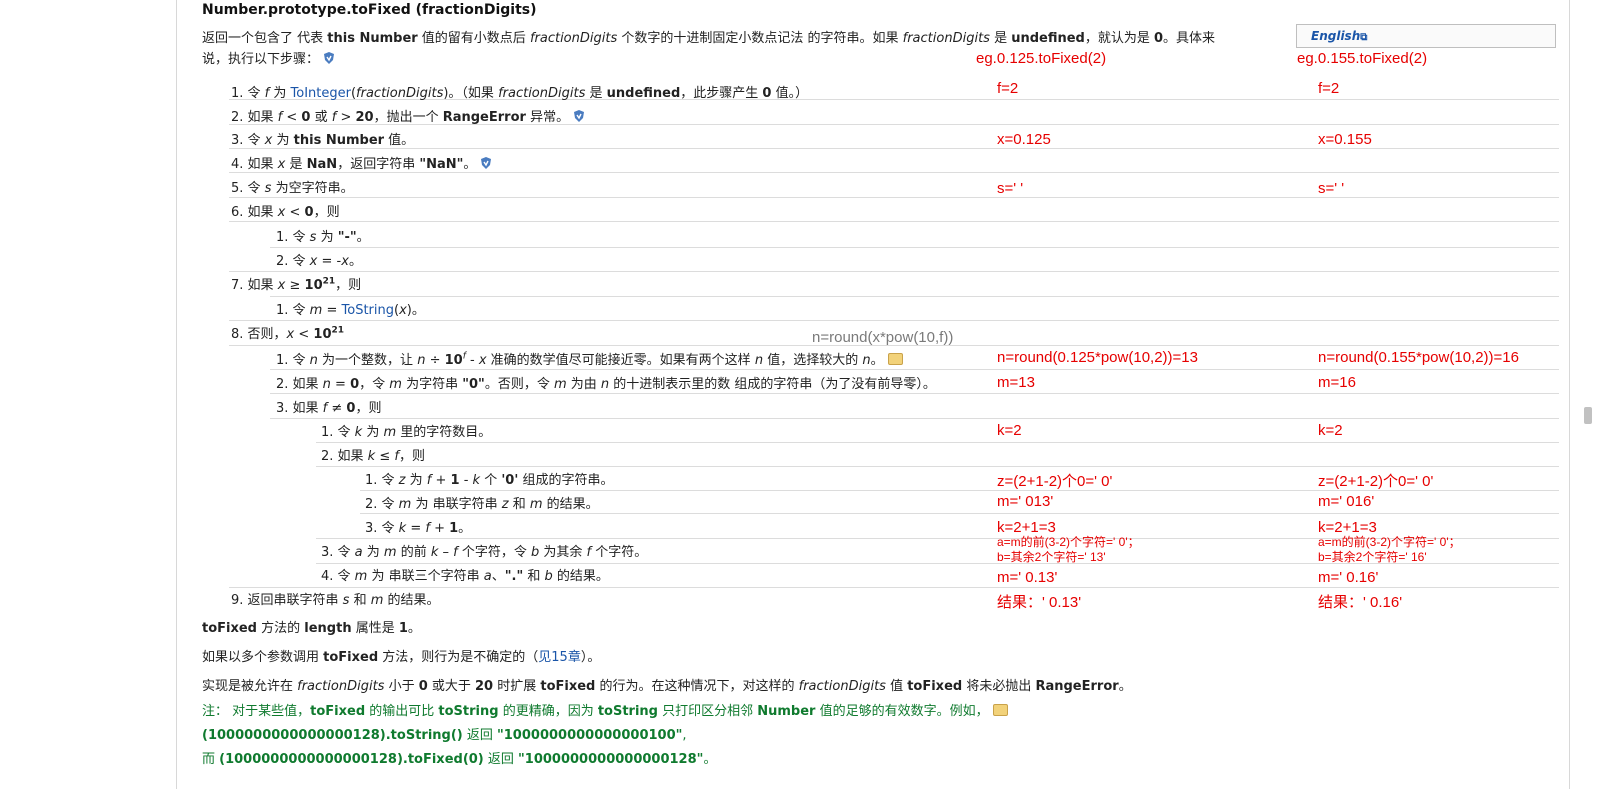 This screenshot has width=1600, height=789. What do you see at coordinates (1360, 602) in the screenshot?
I see `annotation-b-result: 结果：' 0.16'` at bounding box center [1360, 602].